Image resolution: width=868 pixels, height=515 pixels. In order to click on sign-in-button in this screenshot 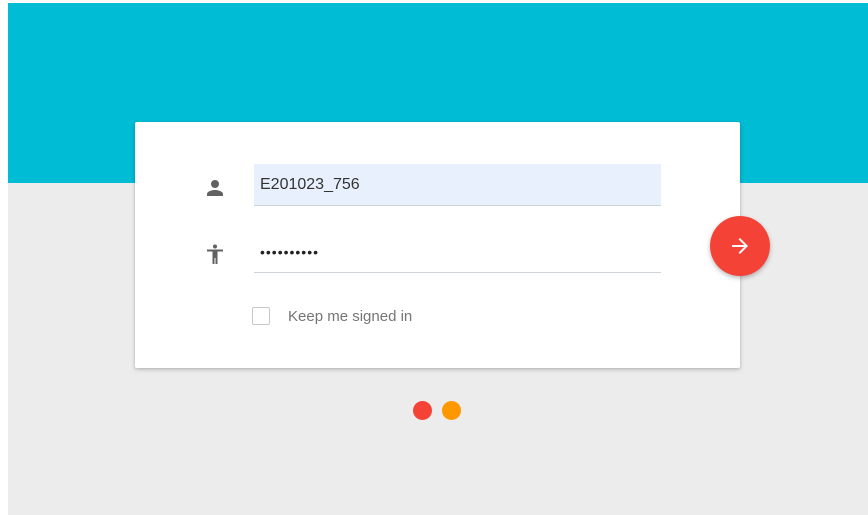, I will do `click(740, 246)`.